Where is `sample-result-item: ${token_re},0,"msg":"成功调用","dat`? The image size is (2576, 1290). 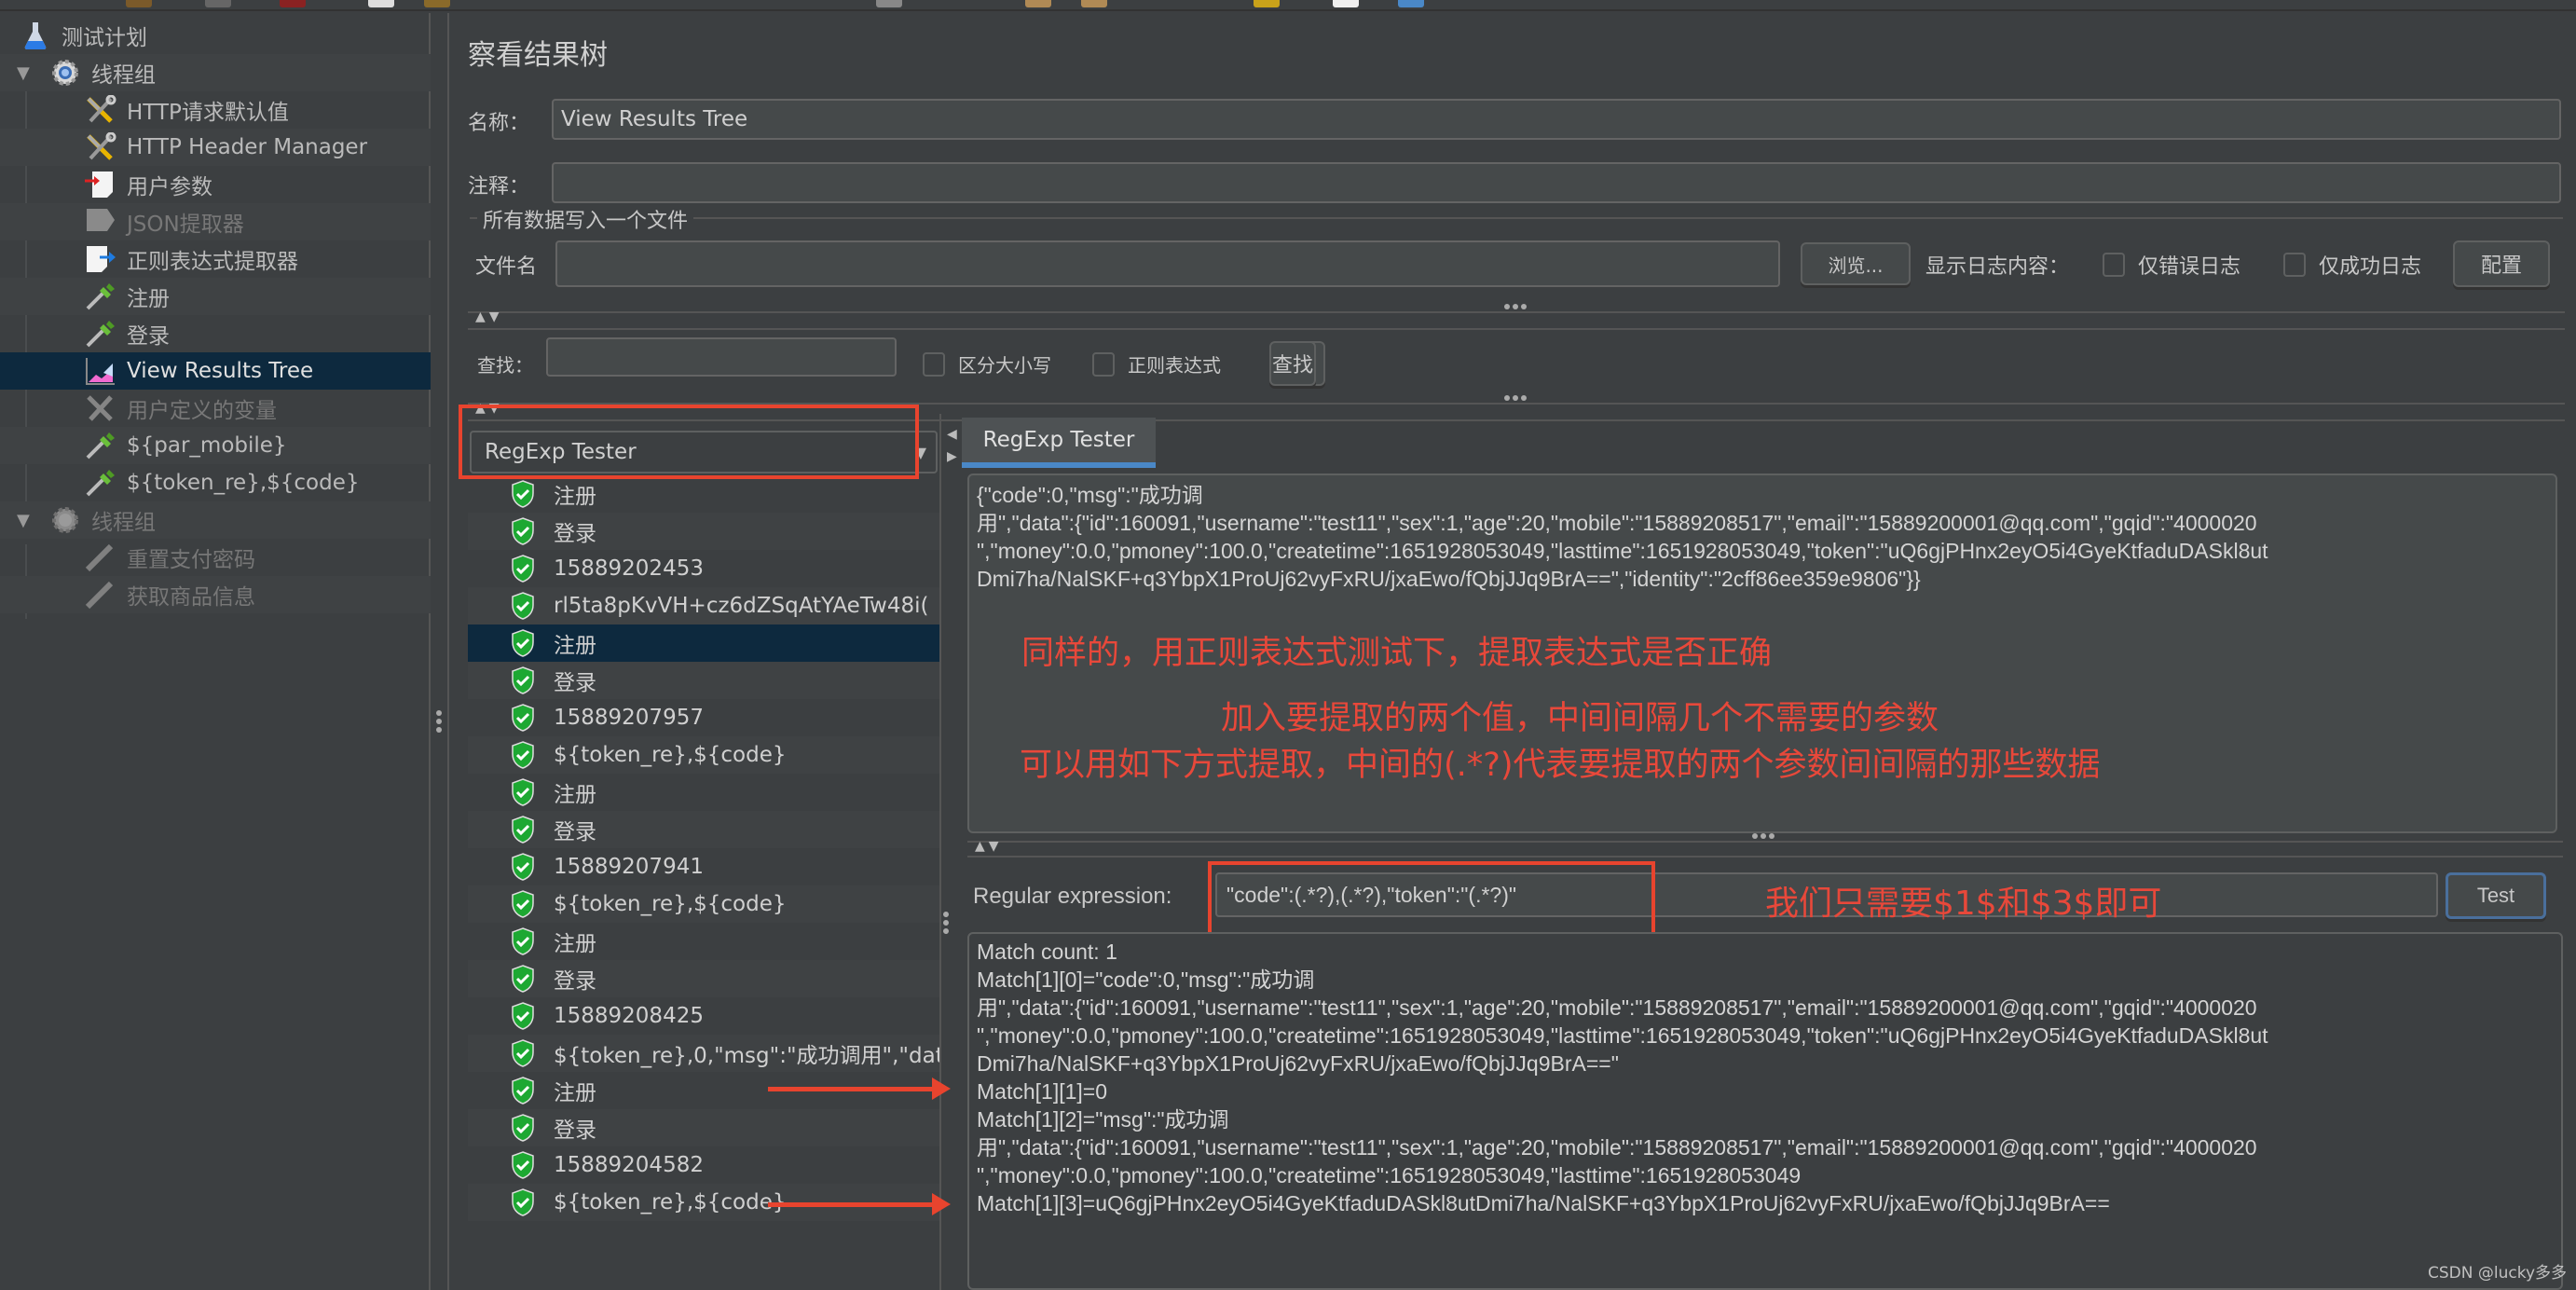
sample-result-item: ${token_re},0,"msg":"成功调用","dat is located at coordinates (703, 1053).